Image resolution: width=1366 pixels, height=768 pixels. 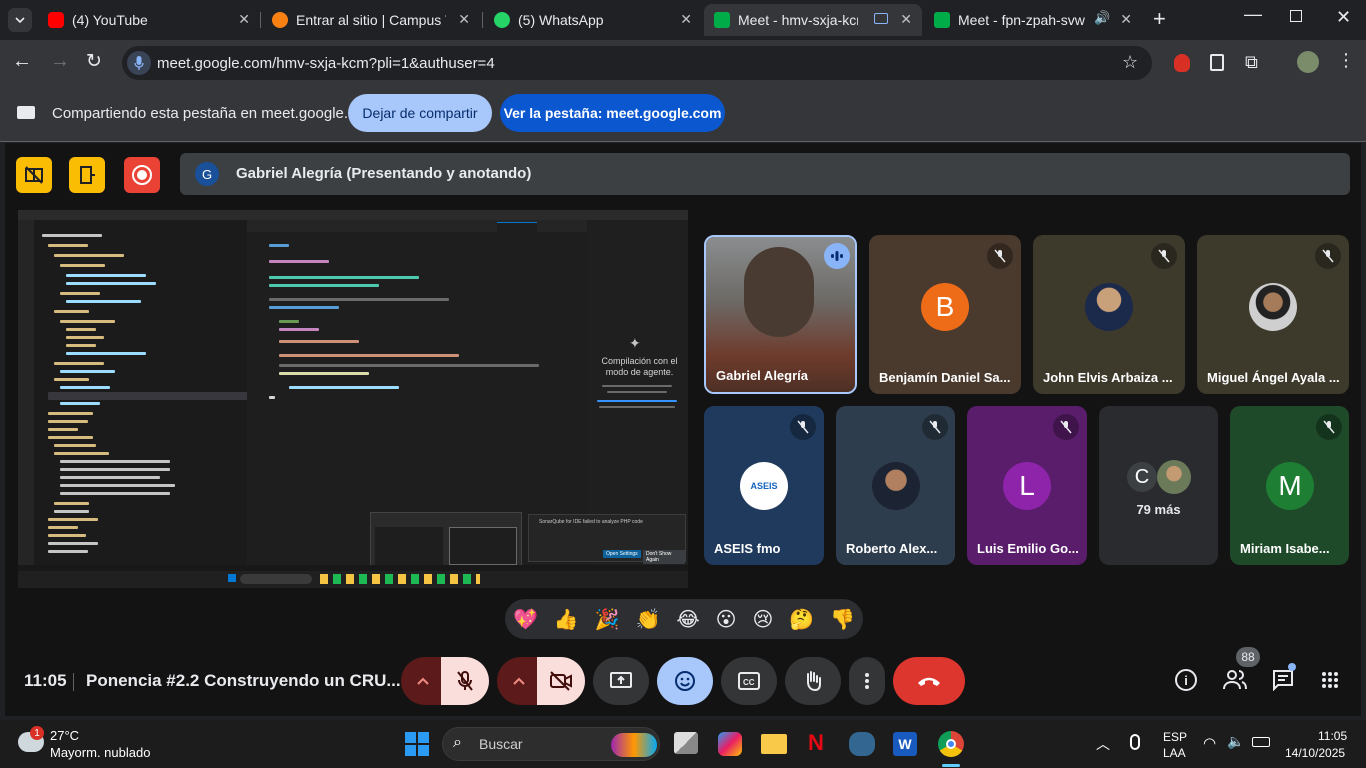 I want to click on clock-date: 14/10/2025, so click(x=1315, y=753).